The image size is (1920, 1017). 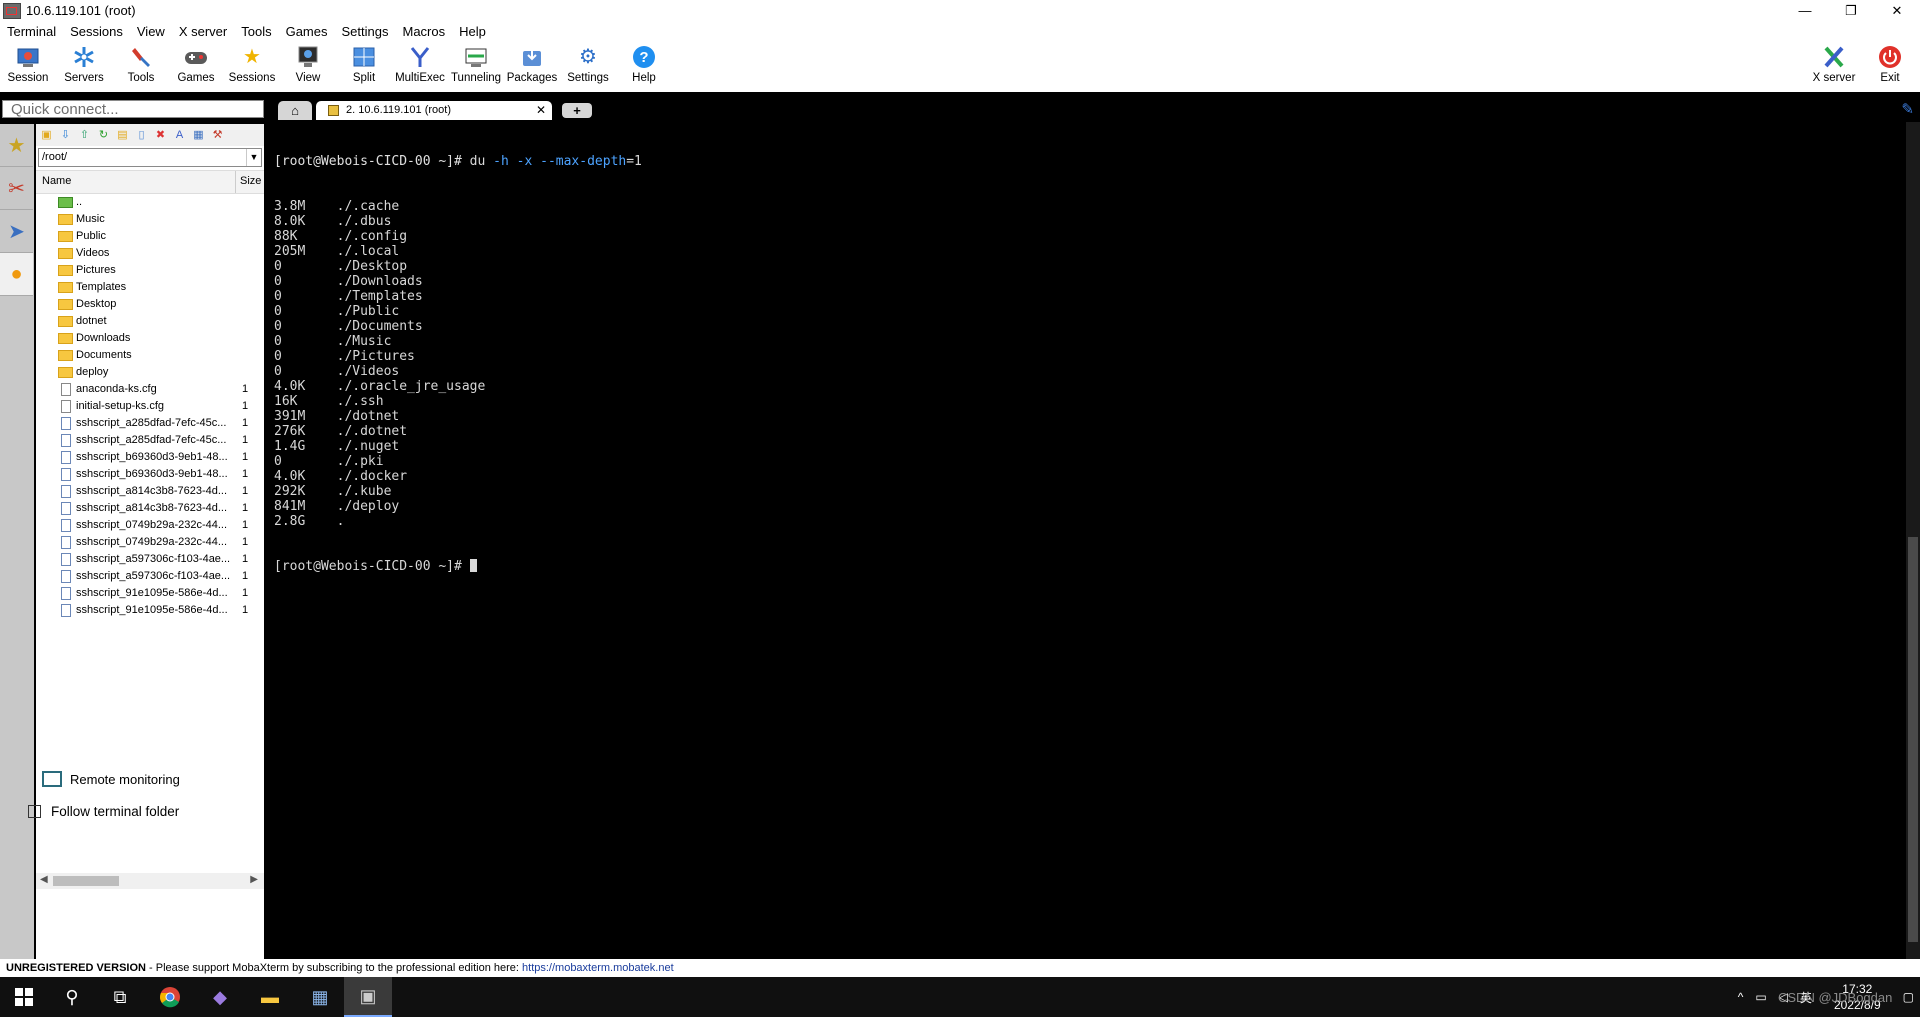 I want to click on scrollbar-thumb, so click(x=86, y=881).